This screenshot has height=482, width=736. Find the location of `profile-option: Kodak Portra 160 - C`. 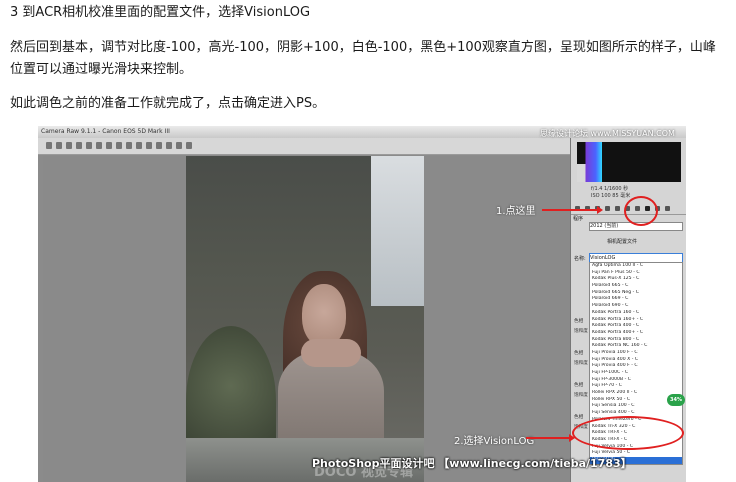

profile-option: Kodak Portra 160 - C is located at coordinates (636, 313).